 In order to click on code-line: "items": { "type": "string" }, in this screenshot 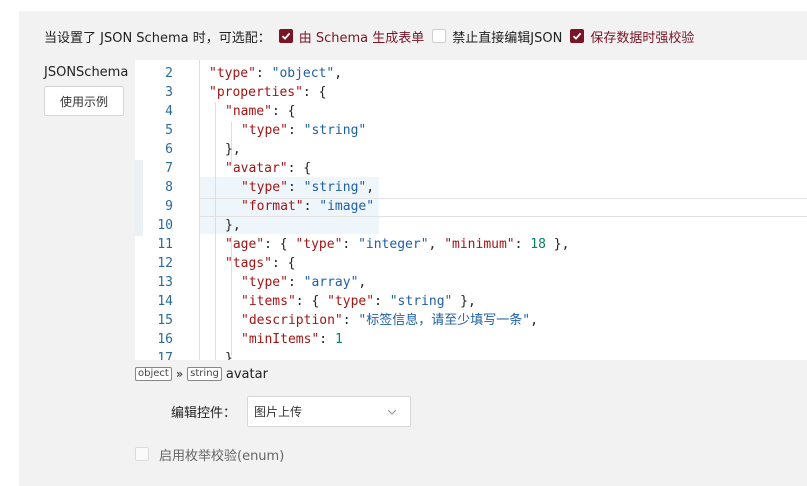, I will do `click(358, 301)`.